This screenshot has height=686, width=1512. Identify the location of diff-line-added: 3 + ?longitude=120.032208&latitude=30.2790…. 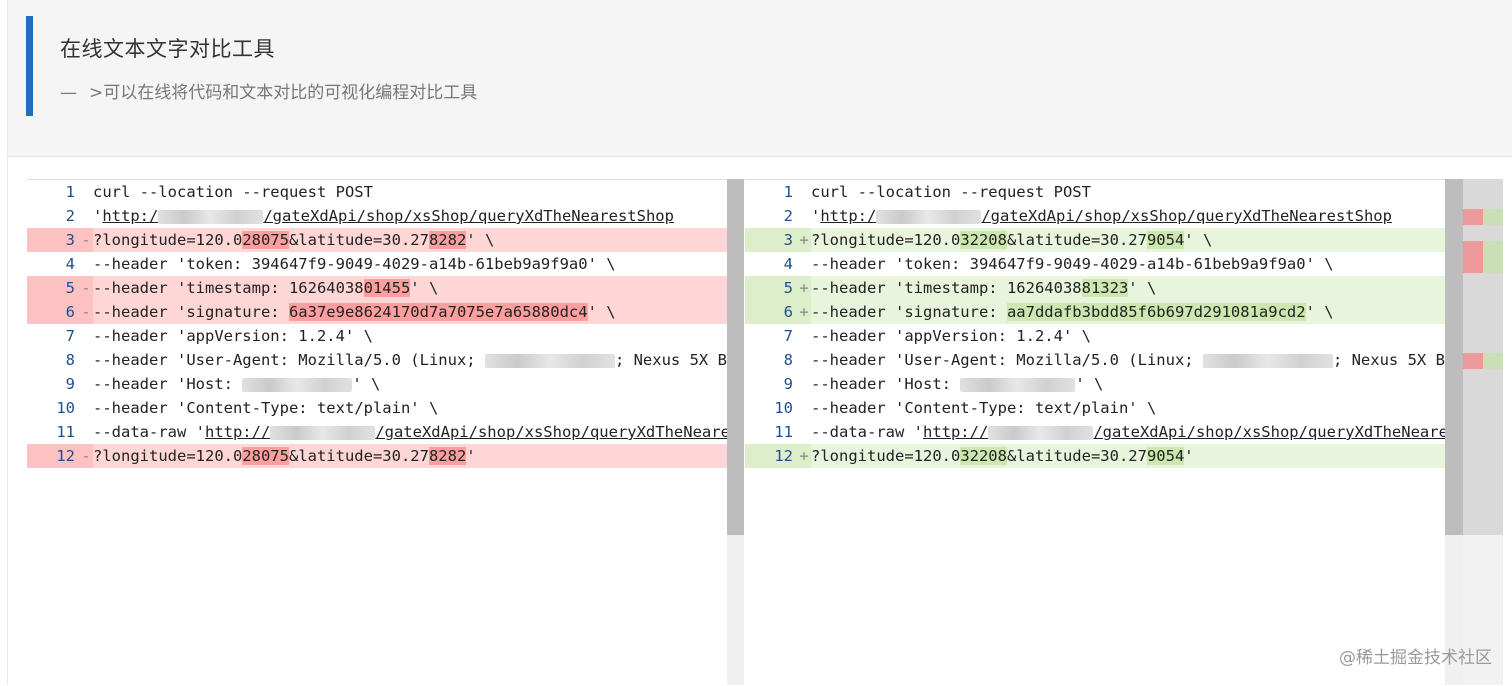
(1095, 240).